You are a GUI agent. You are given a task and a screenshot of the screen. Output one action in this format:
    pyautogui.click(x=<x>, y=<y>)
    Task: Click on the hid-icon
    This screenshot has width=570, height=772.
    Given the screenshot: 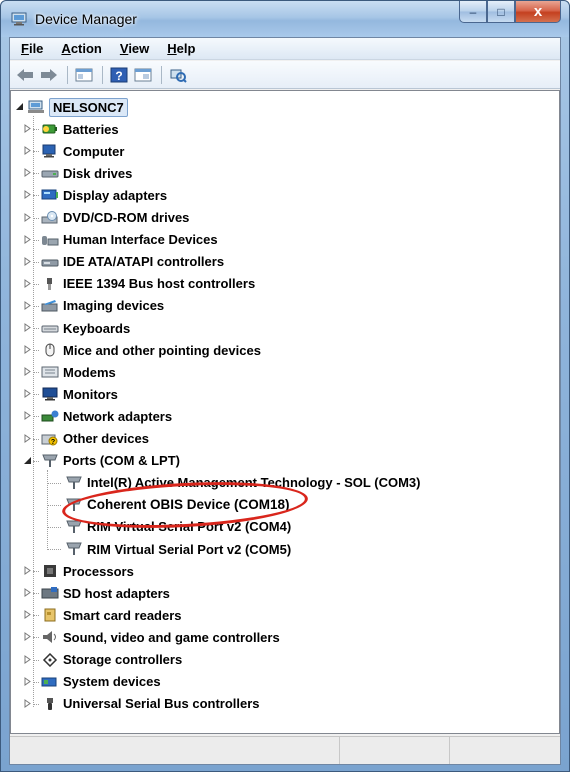 What is the action you would take?
    pyautogui.click(x=50, y=240)
    